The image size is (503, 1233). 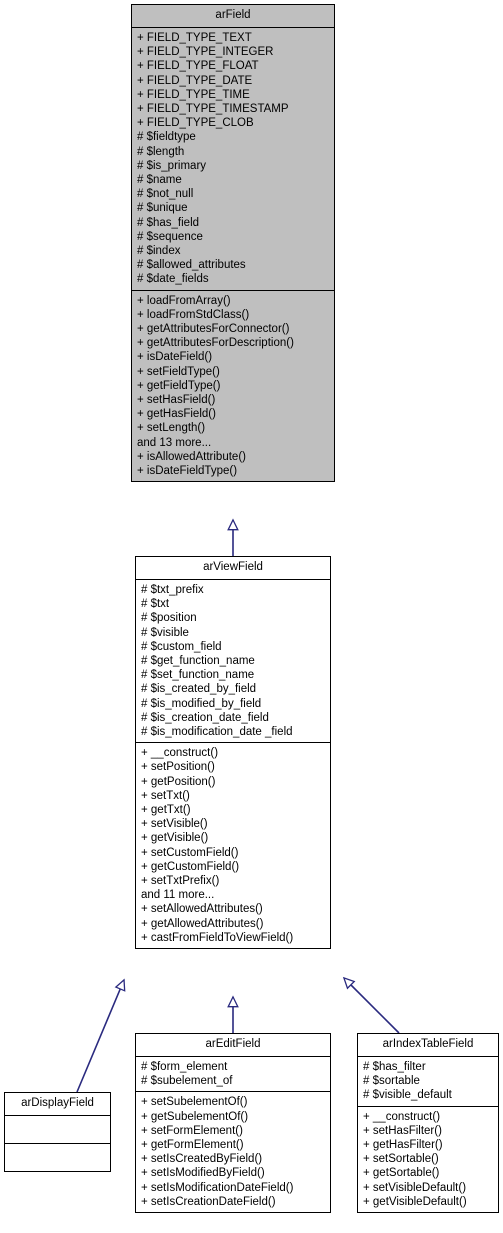 I want to click on class-member: # $subelement_of, so click(x=187, y=1081).